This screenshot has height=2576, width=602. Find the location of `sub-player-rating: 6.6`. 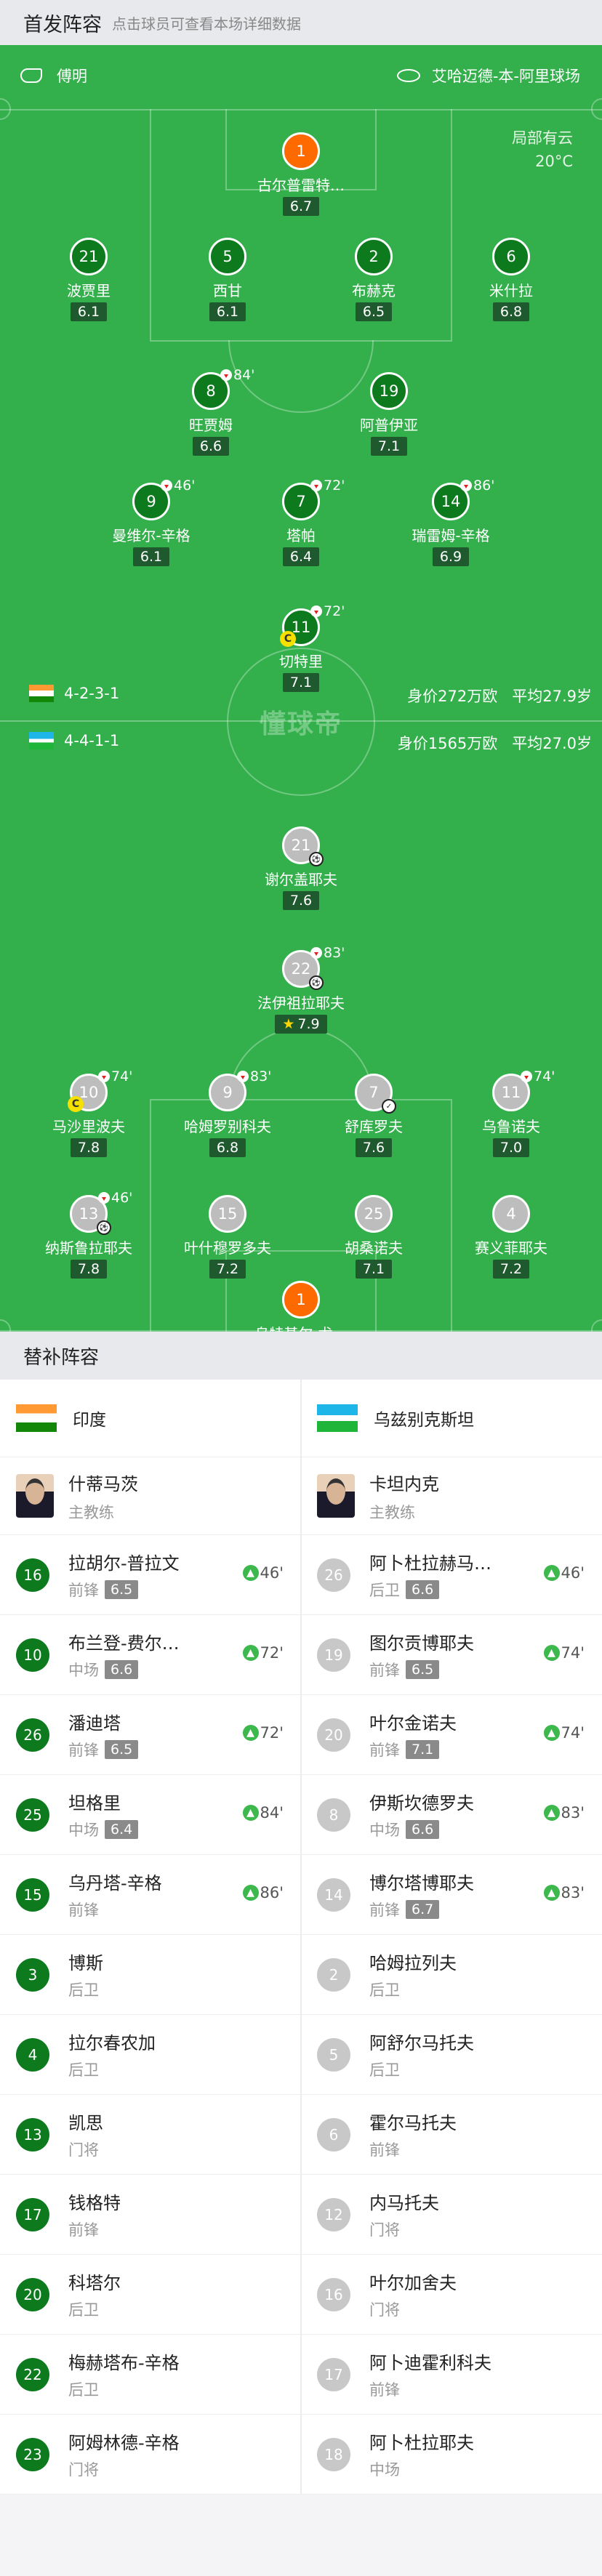

sub-player-rating: 6.6 is located at coordinates (122, 1669).